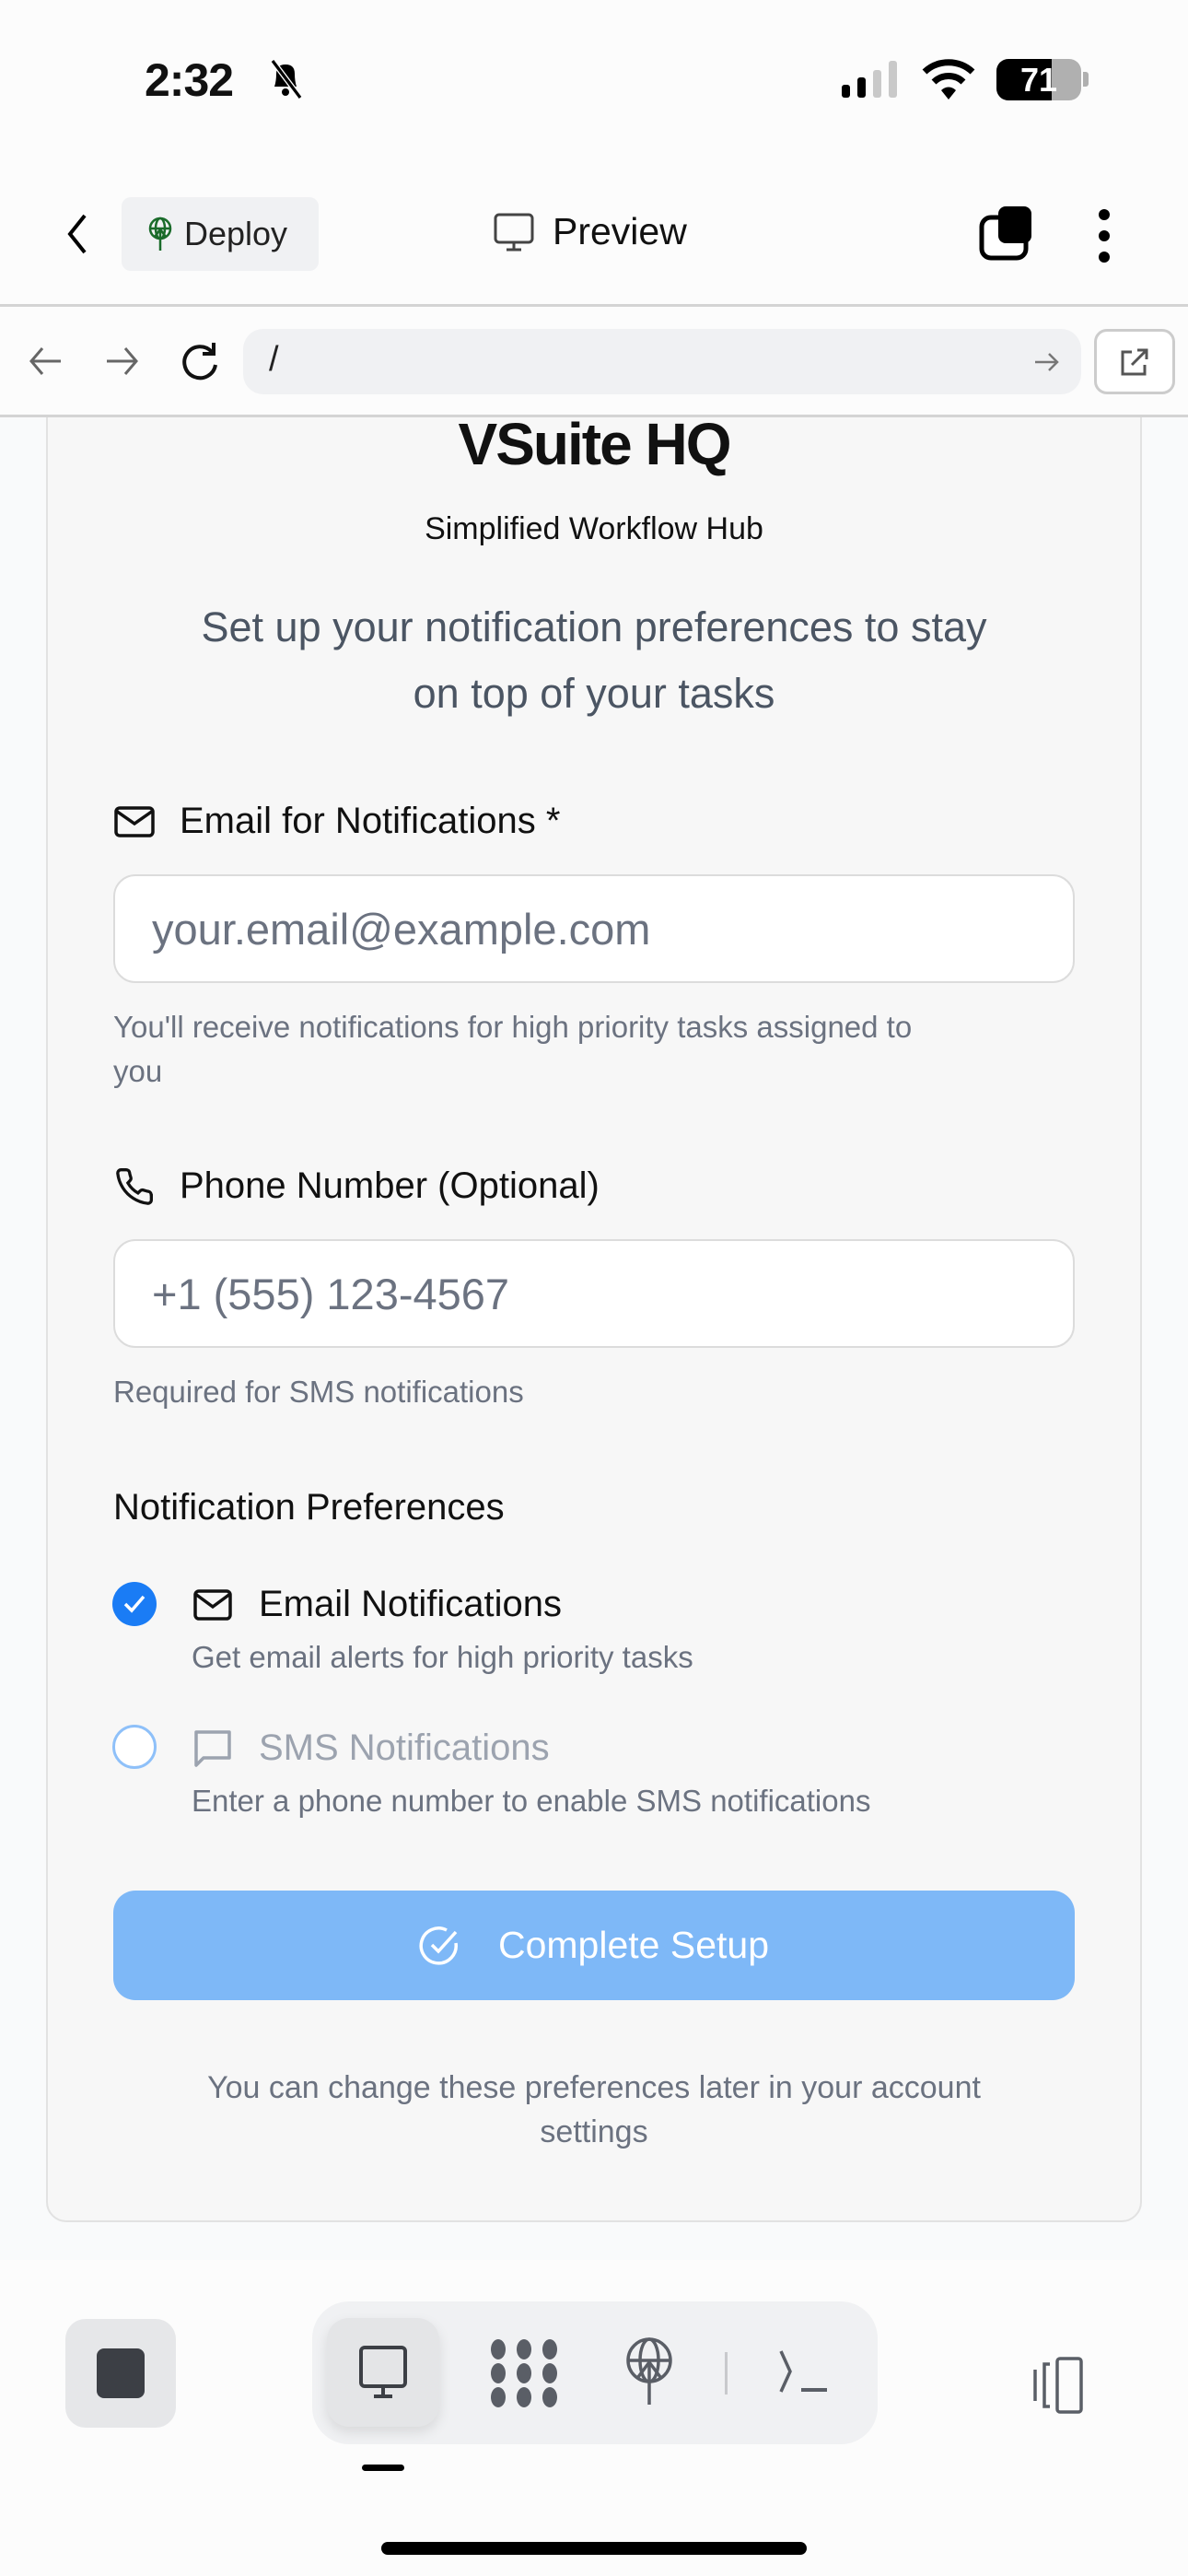  What do you see at coordinates (390, 1185) in the screenshot?
I see `phone-label-text: Phone Number (Optional)` at bounding box center [390, 1185].